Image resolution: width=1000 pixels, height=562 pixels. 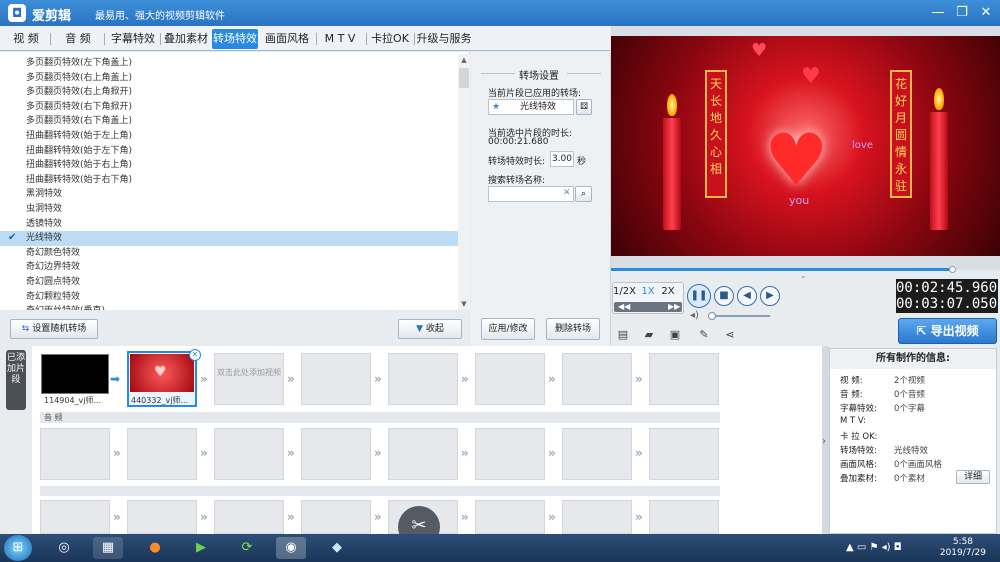 What do you see at coordinates (562, 159) in the screenshot?
I see `effect-duration-input: 3.00` at bounding box center [562, 159].